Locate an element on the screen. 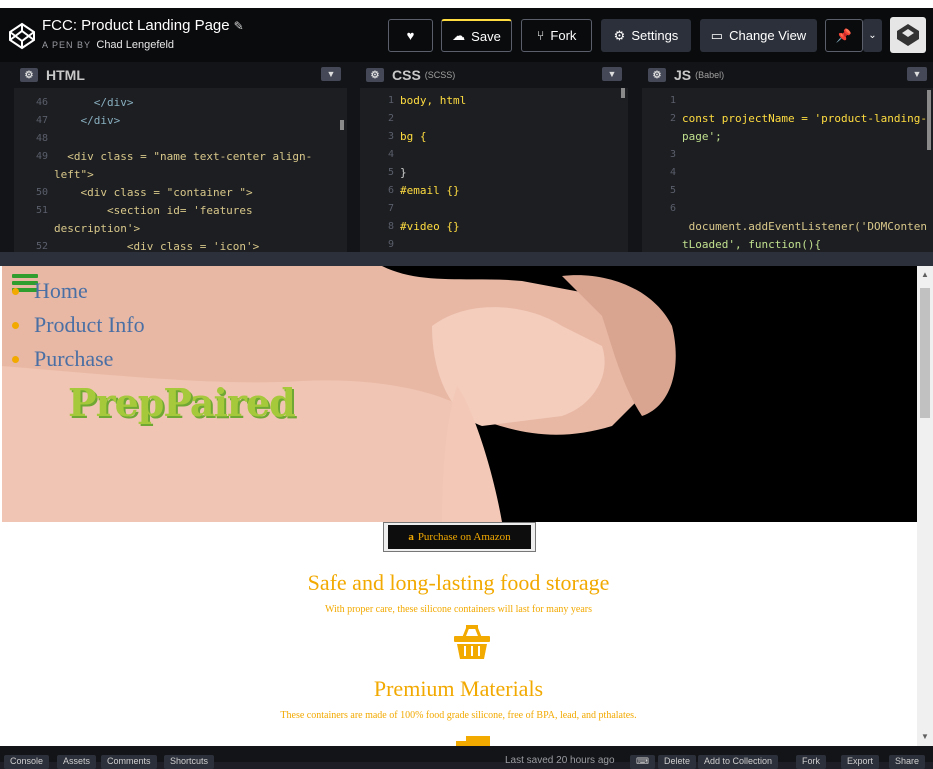  css-scrollbar is located at coordinates (623, 93).